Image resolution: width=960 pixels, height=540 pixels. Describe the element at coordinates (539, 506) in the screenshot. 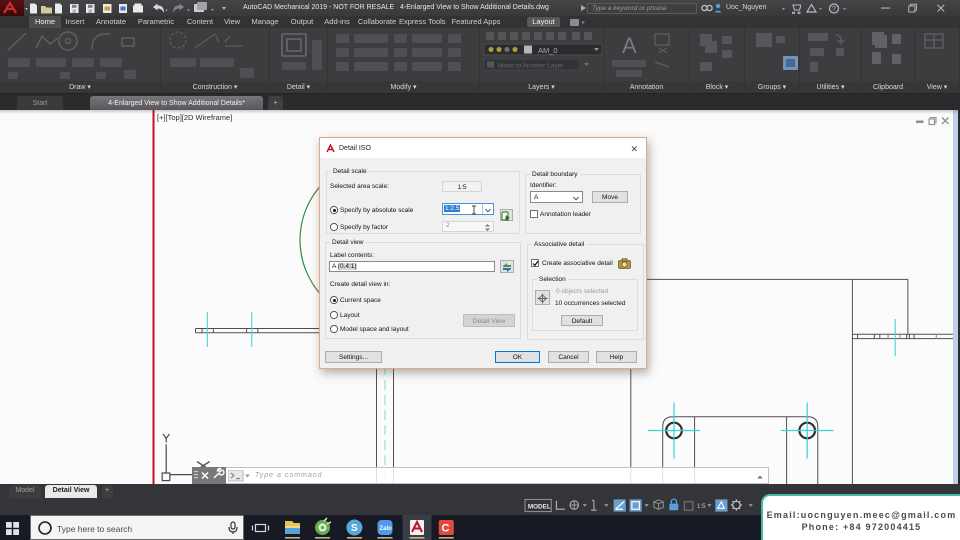

I see `svg-text: MODEL` at that location.